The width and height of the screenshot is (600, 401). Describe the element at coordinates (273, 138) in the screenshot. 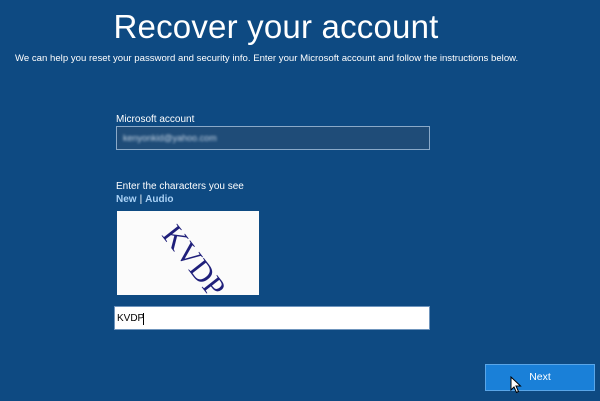

I see `account-field: kenyonkid@yahoo.com` at that location.